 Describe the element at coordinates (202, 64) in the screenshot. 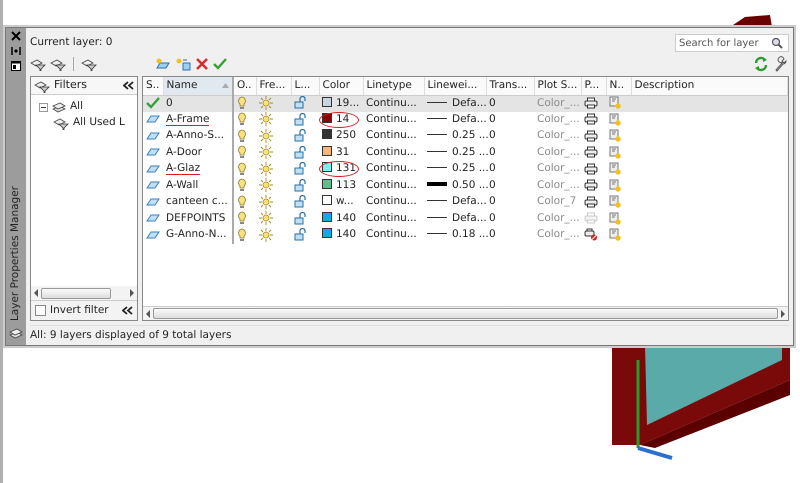

I see `delete-icon` at that location.